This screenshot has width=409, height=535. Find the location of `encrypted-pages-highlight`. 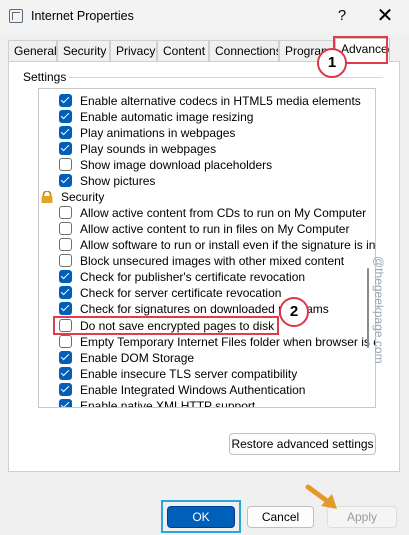

encrypted-pages-highlight is located at coordinates (166, 325).